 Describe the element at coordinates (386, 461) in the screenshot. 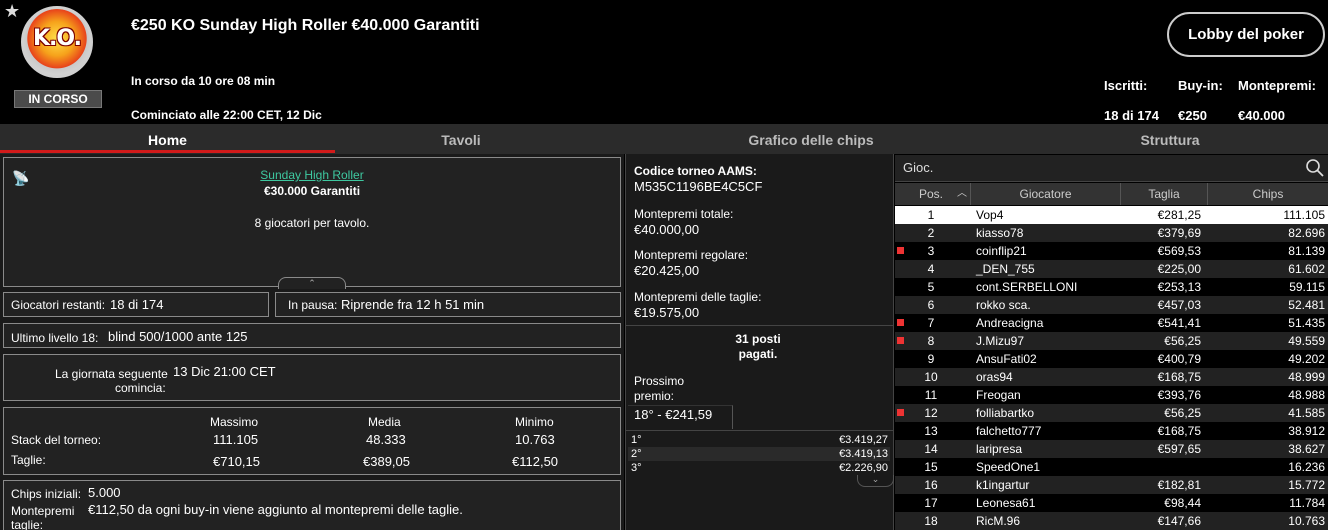

I see `bounty-avg-value: €389,05` at that location.